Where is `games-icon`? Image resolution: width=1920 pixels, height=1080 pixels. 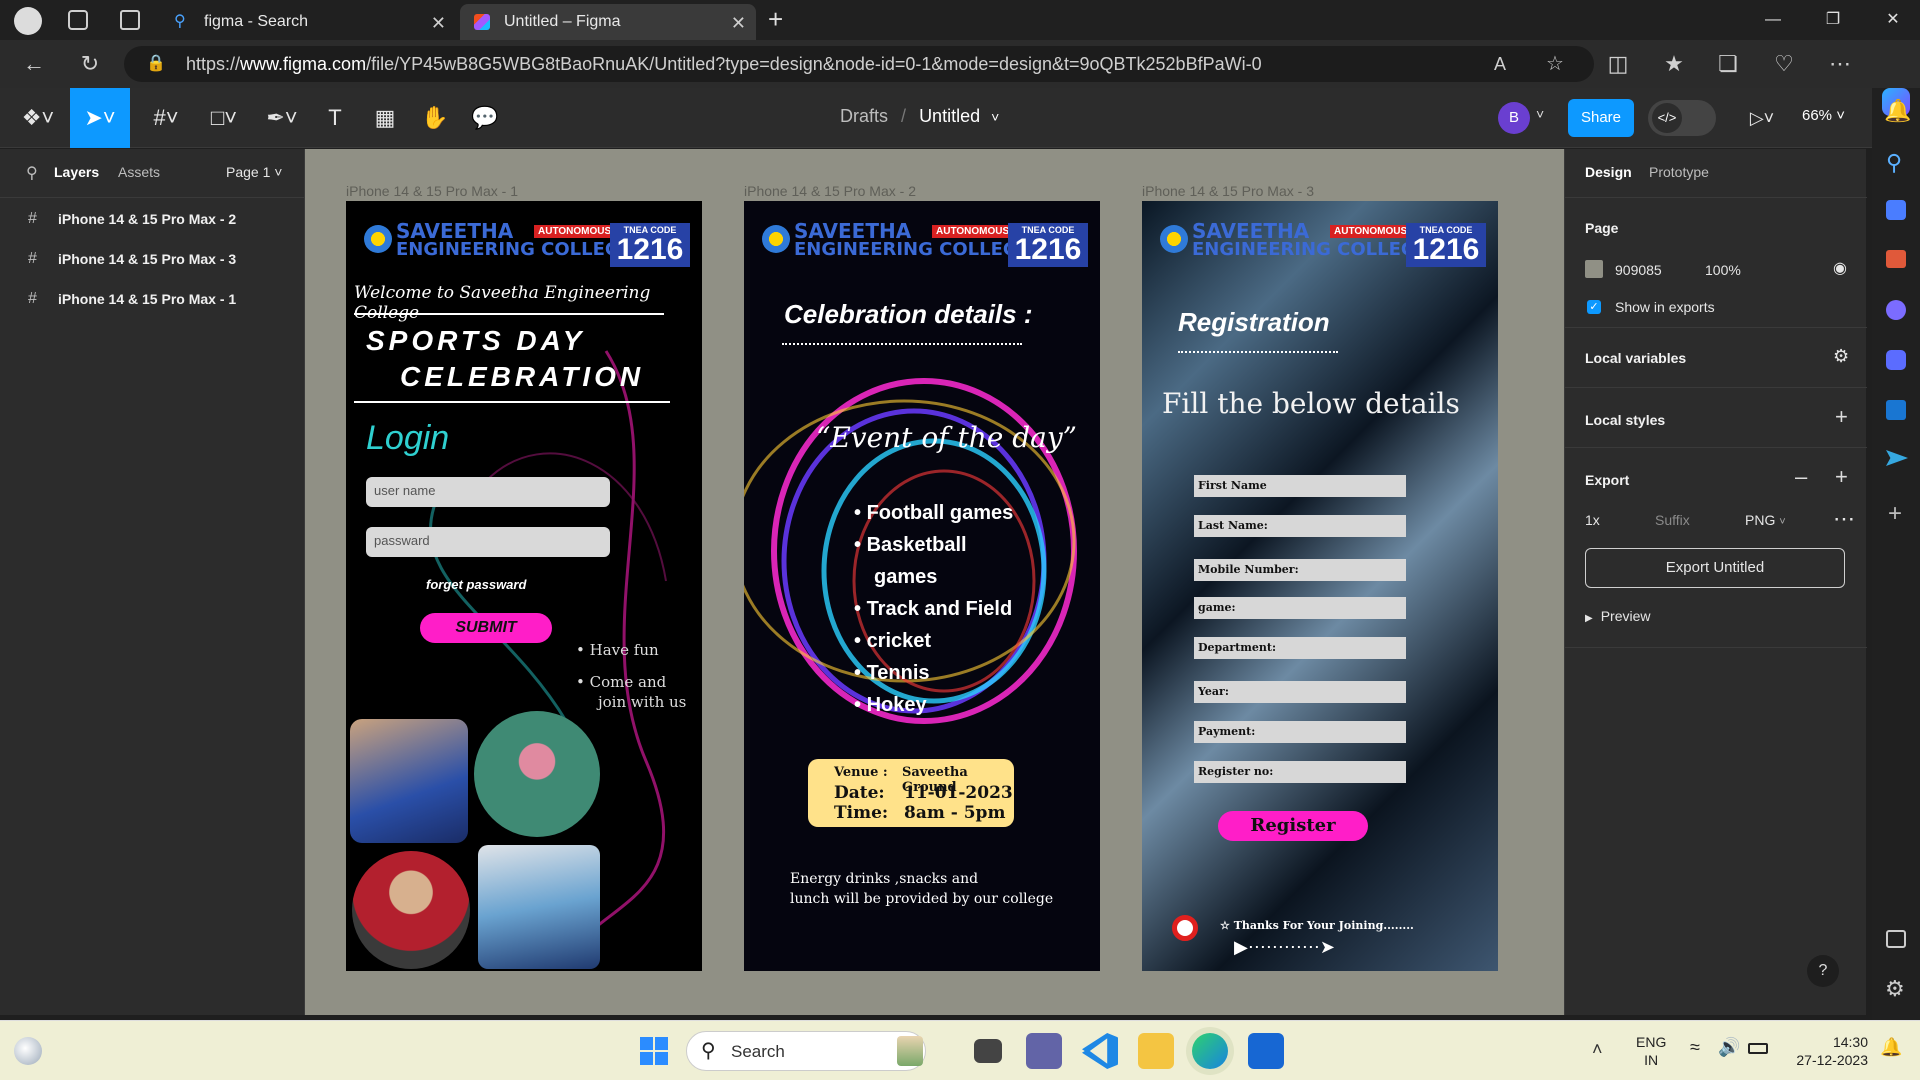 games-icon is located at coordinates (1896, 310).